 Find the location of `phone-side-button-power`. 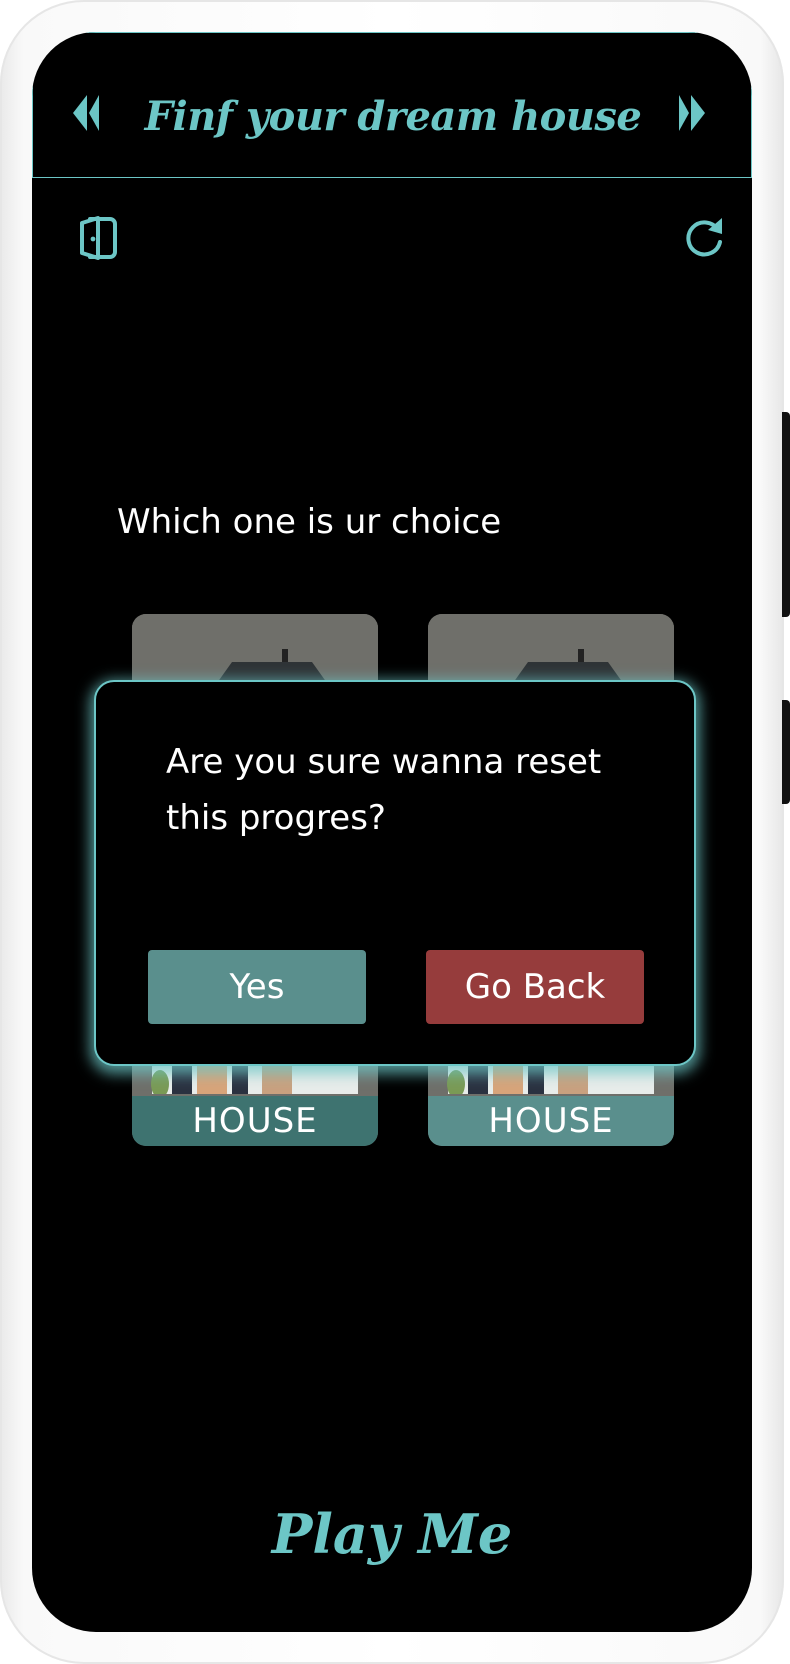

phone-side-button-power is located at coordinates (786, 514).